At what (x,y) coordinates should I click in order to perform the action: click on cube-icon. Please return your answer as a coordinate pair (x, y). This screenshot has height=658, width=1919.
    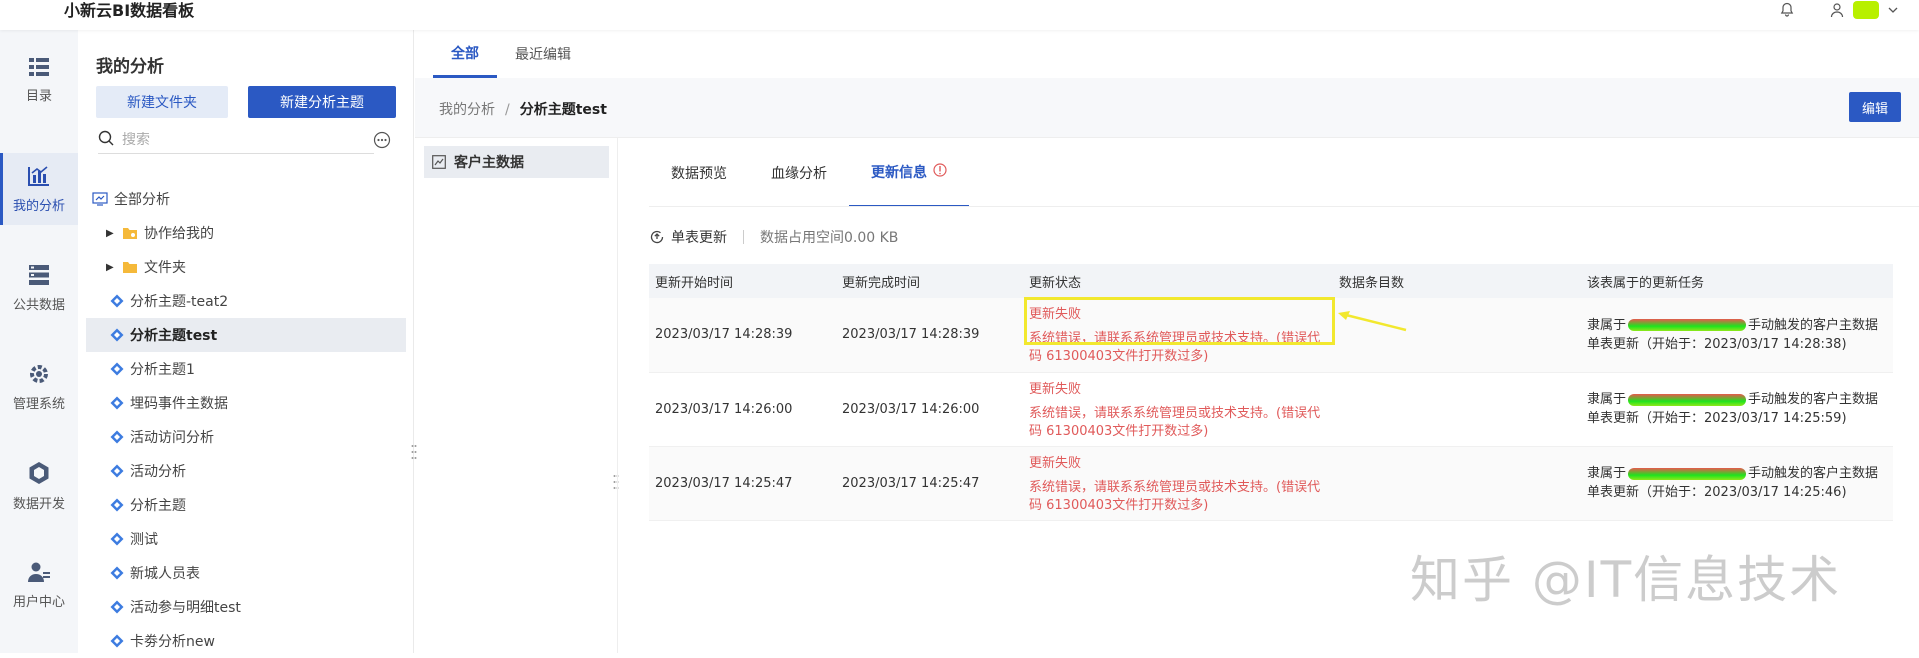
    Looking at the image, I should click on (39, 473).